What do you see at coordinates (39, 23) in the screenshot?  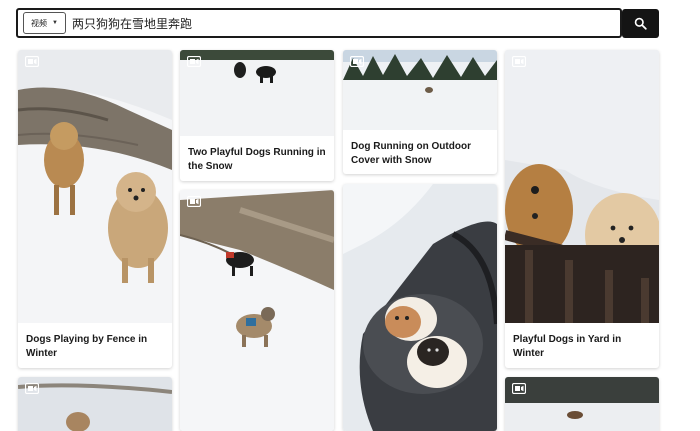 I see `media-type-label: 视频` at bounding box center [39, 23].